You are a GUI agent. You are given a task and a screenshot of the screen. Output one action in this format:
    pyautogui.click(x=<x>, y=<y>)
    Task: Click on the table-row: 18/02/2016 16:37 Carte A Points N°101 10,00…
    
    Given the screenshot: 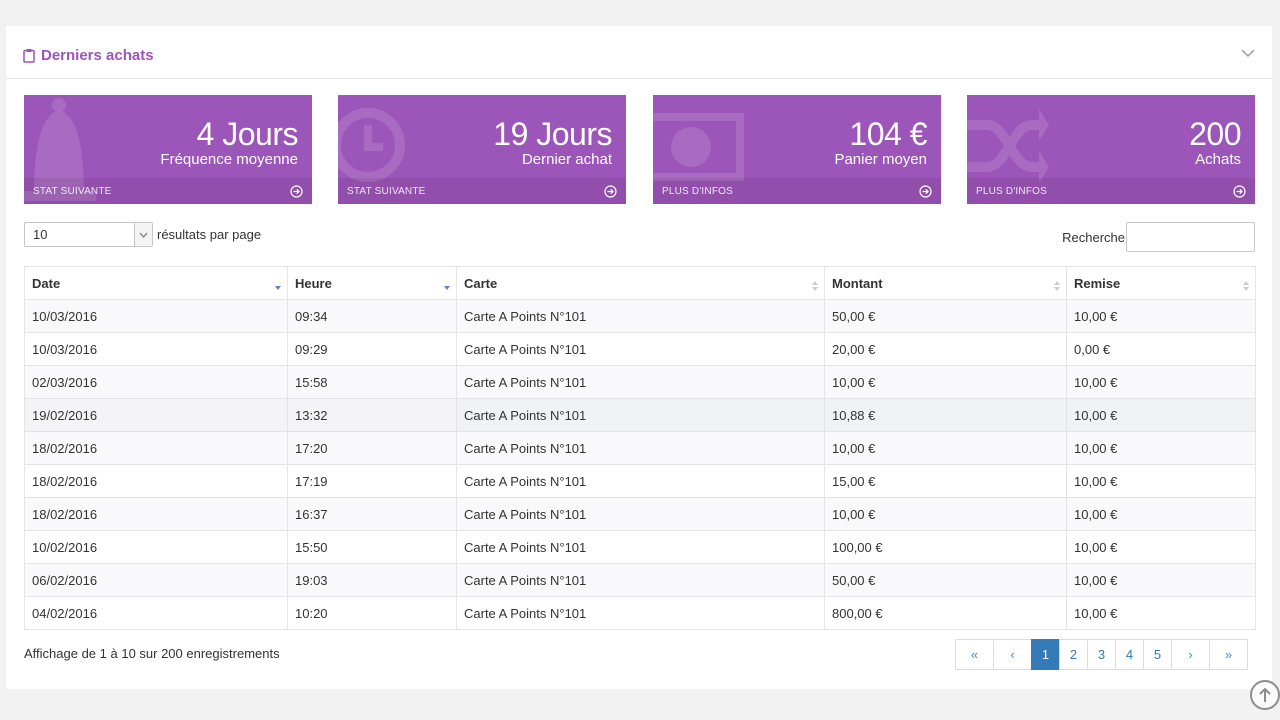 What is the action you would take?
    pyautogui.click(x=640, y=514)
    